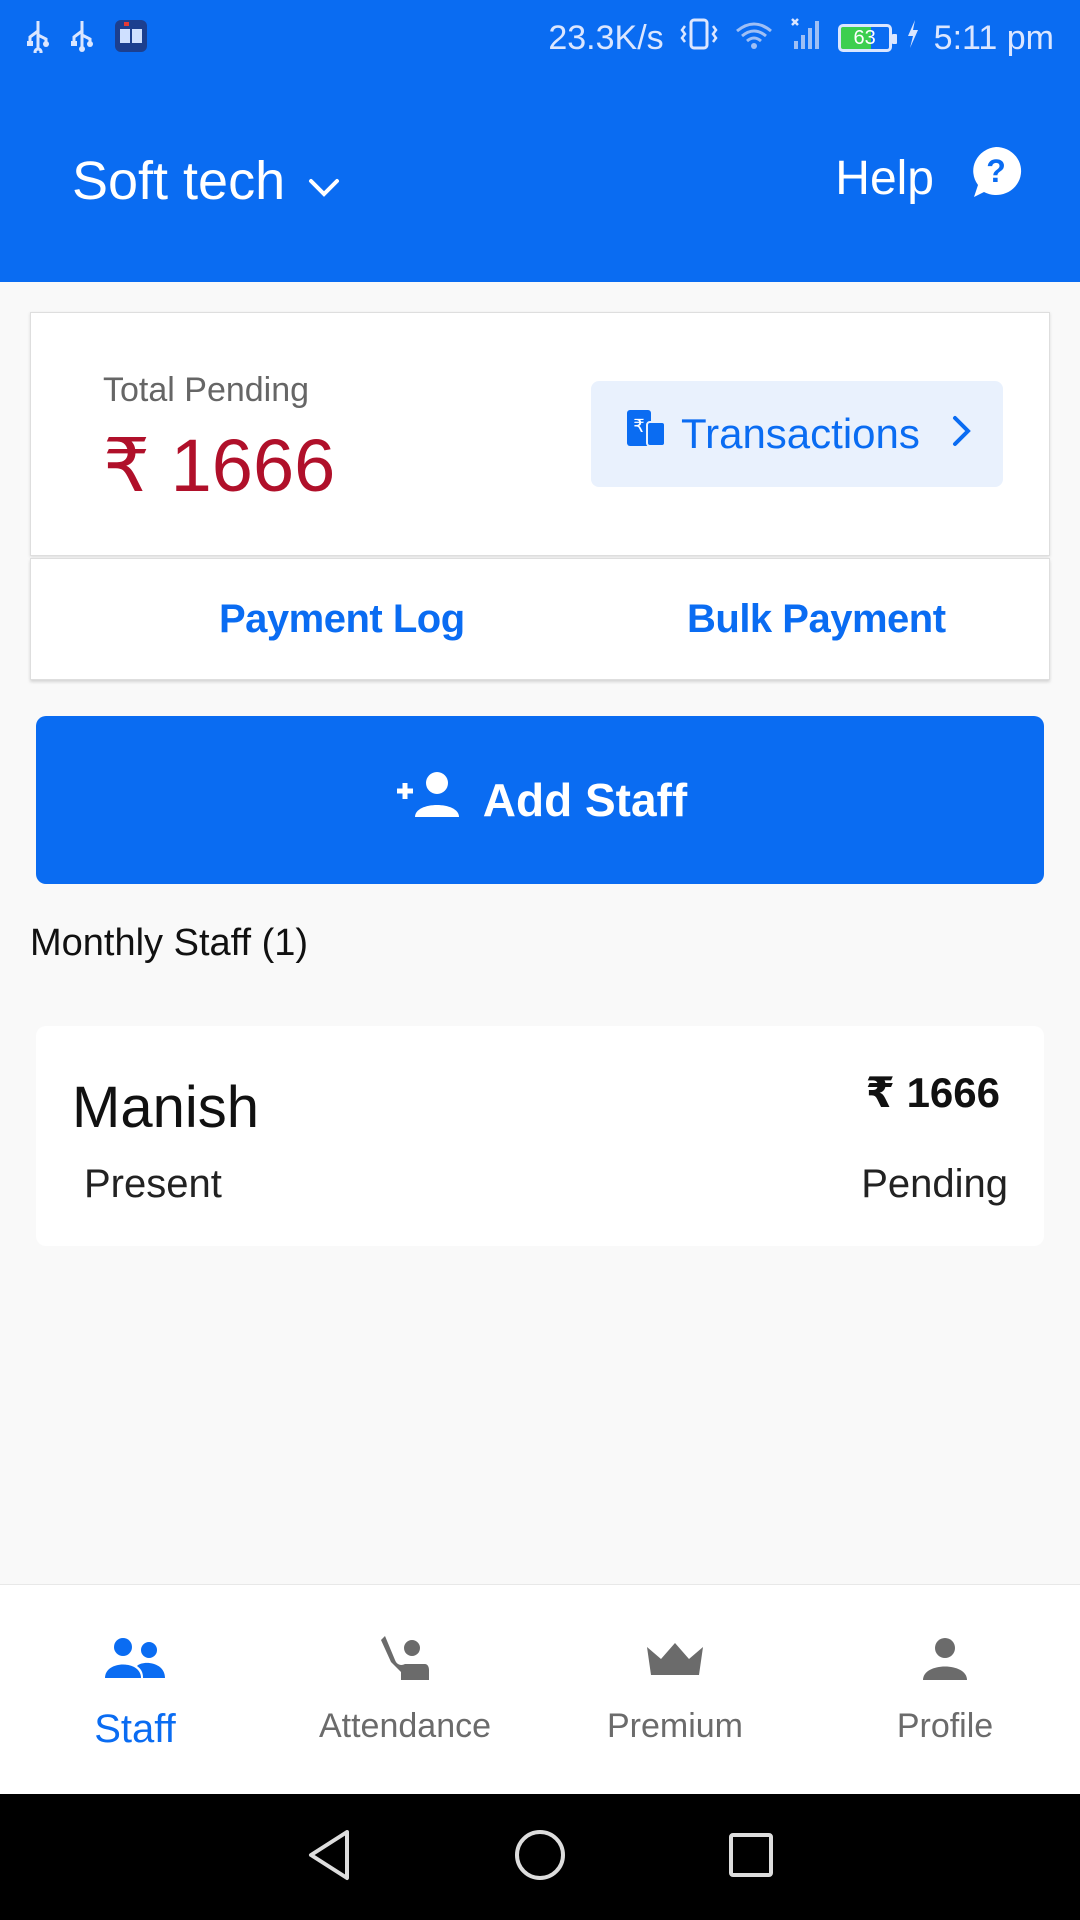  What do you see at coordinates (806, 38) in the screenshot?
I see `signal-icon` at bounding box center [806, 38].